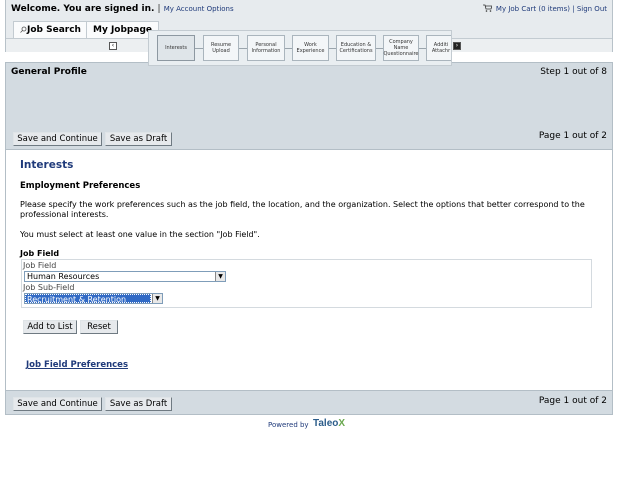  Describe the element at coordinates (441, 48) in the screenshot. I see `step-label: Additi Attachr` at that location.